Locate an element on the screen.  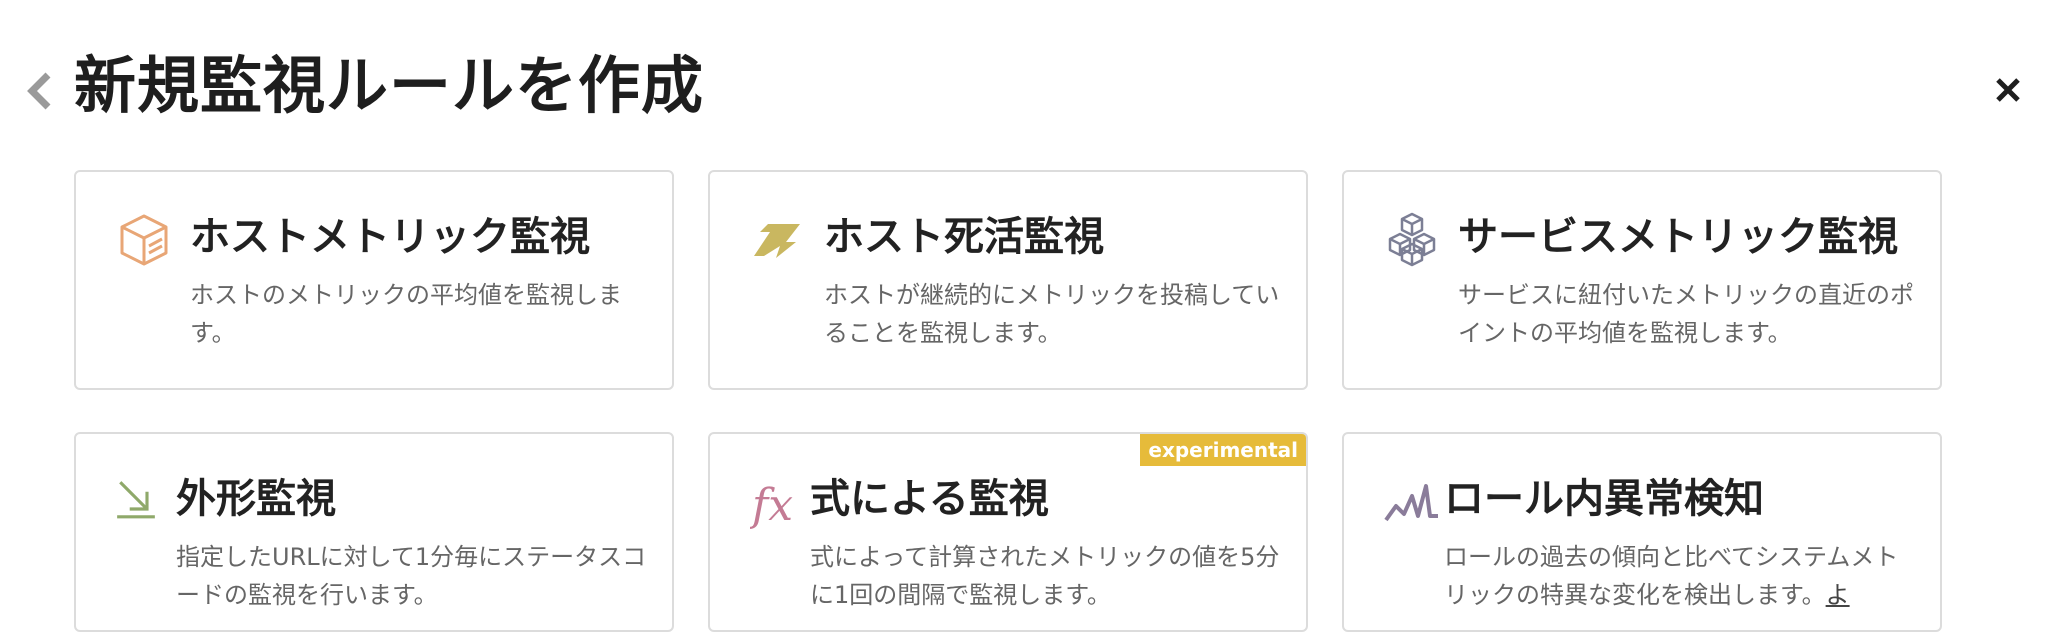
heartbeat-zigzag-icon is located at coordinates (777, 241).